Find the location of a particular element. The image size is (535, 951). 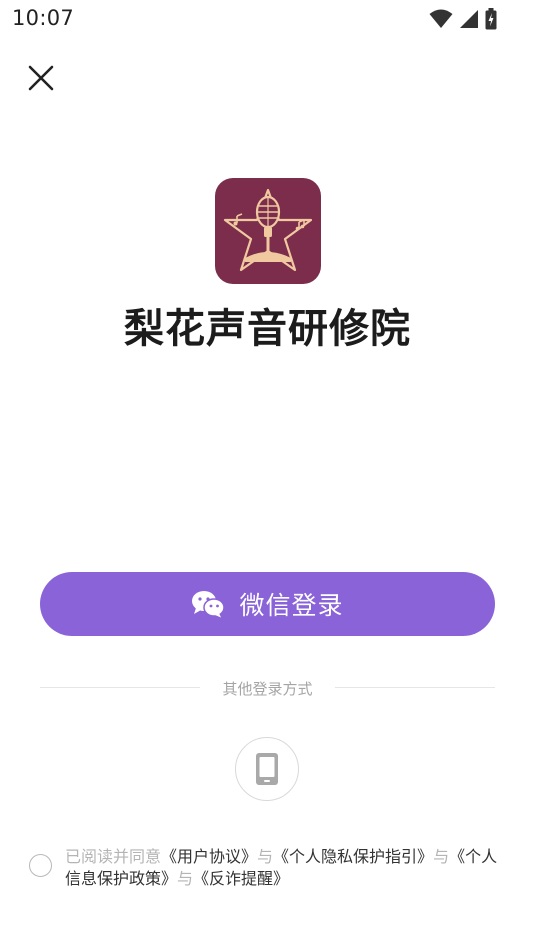

close-button is located at coordinates (41, 78).